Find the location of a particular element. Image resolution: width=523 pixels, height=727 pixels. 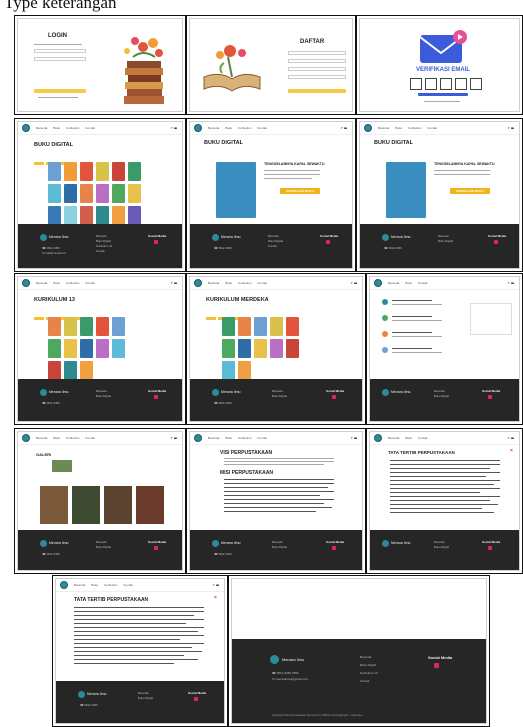

kurikulum-merdeka-title: KURIKULUM MERDEKA is located at coordinates (237, 300).